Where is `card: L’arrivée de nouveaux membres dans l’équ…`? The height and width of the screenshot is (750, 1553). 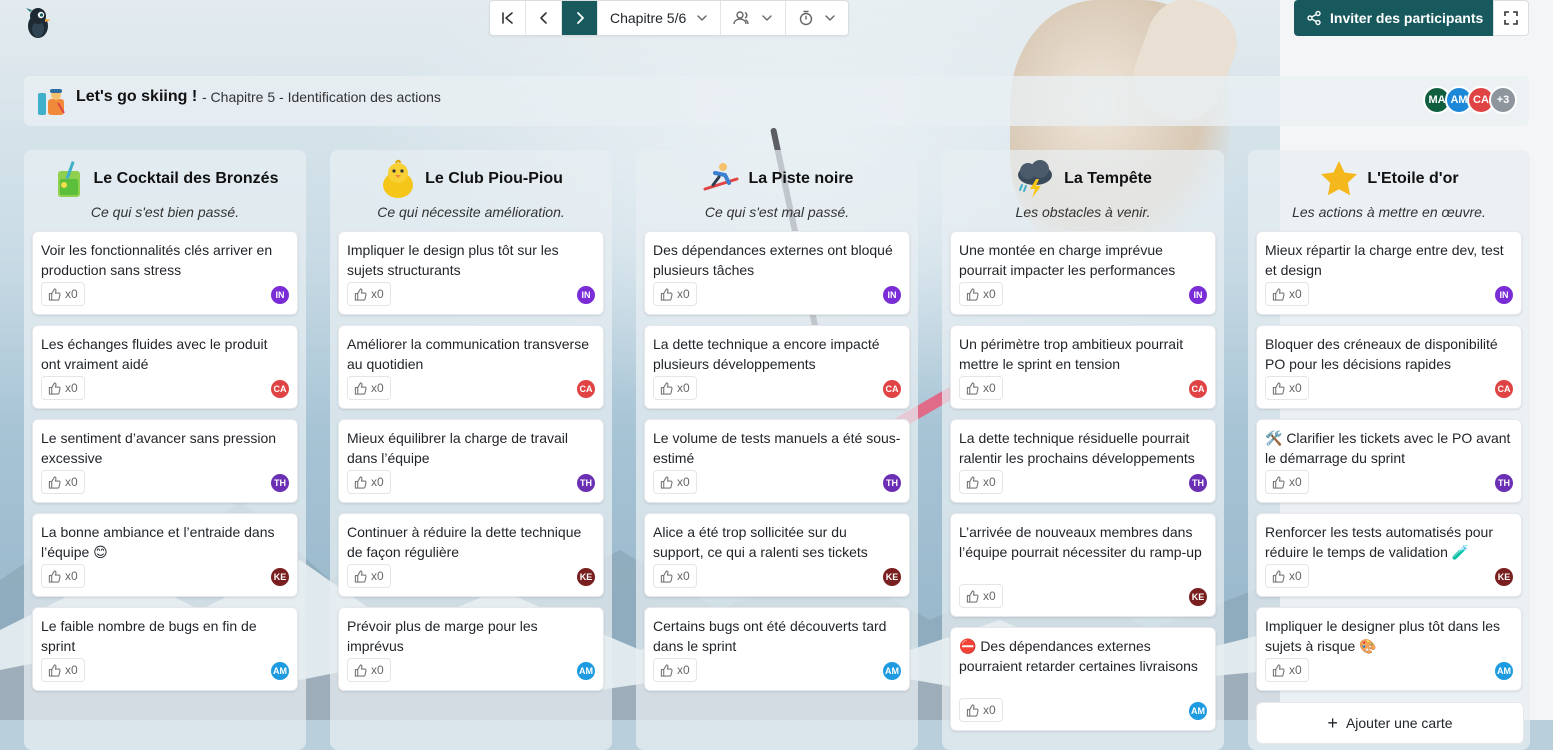
card: L’arrivée de nouveaux membres dans l’équ… is located at coordinates (1083, 565).